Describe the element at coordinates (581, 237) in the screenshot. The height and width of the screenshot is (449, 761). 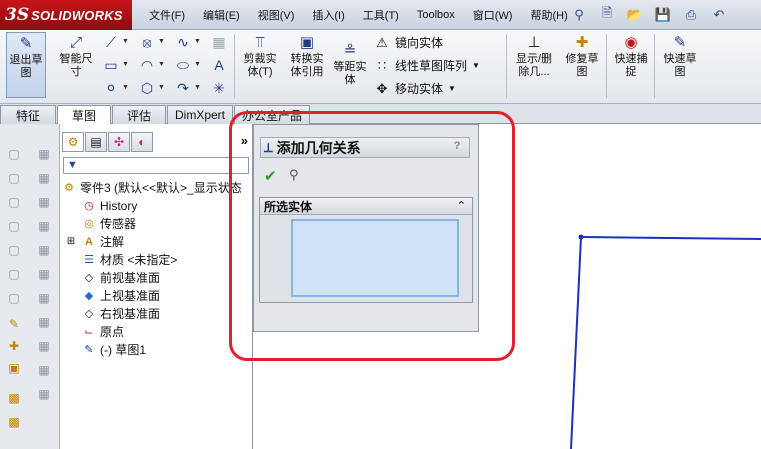
I see `sketch-point` at that location.